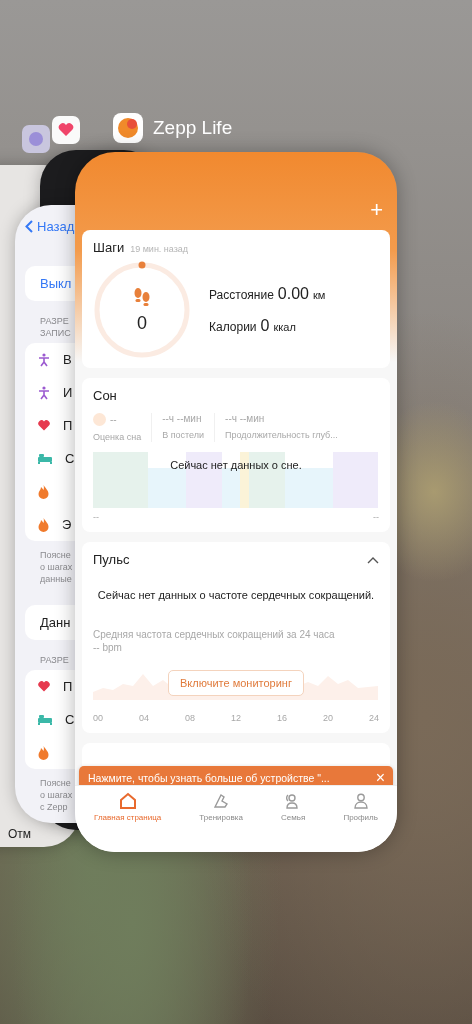 This screenshot has width=472, height=1024. Describe the element at coordinates (29, 226) in the screenshot. I see `back-icon` at that location.